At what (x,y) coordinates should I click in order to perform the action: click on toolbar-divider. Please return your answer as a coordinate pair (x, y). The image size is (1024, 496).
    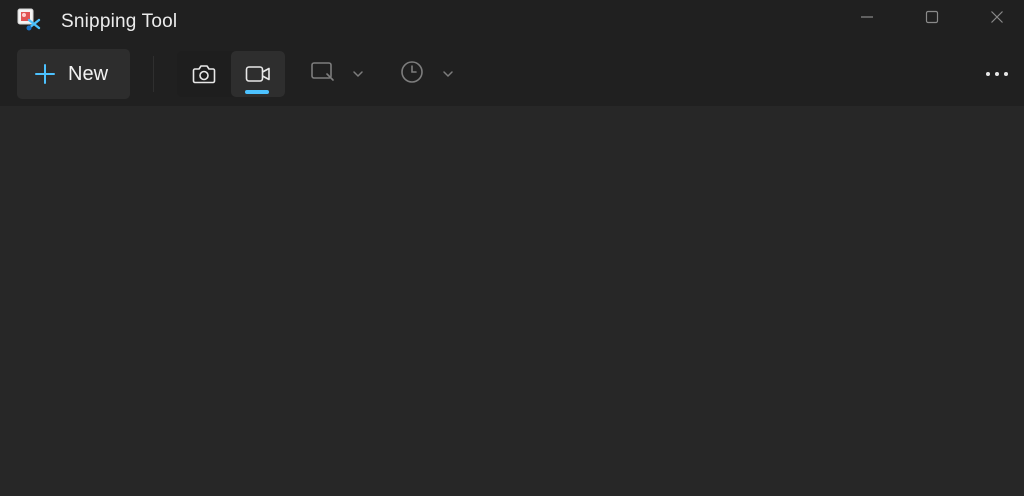
    Looking at the image, I should click on (153, 74).